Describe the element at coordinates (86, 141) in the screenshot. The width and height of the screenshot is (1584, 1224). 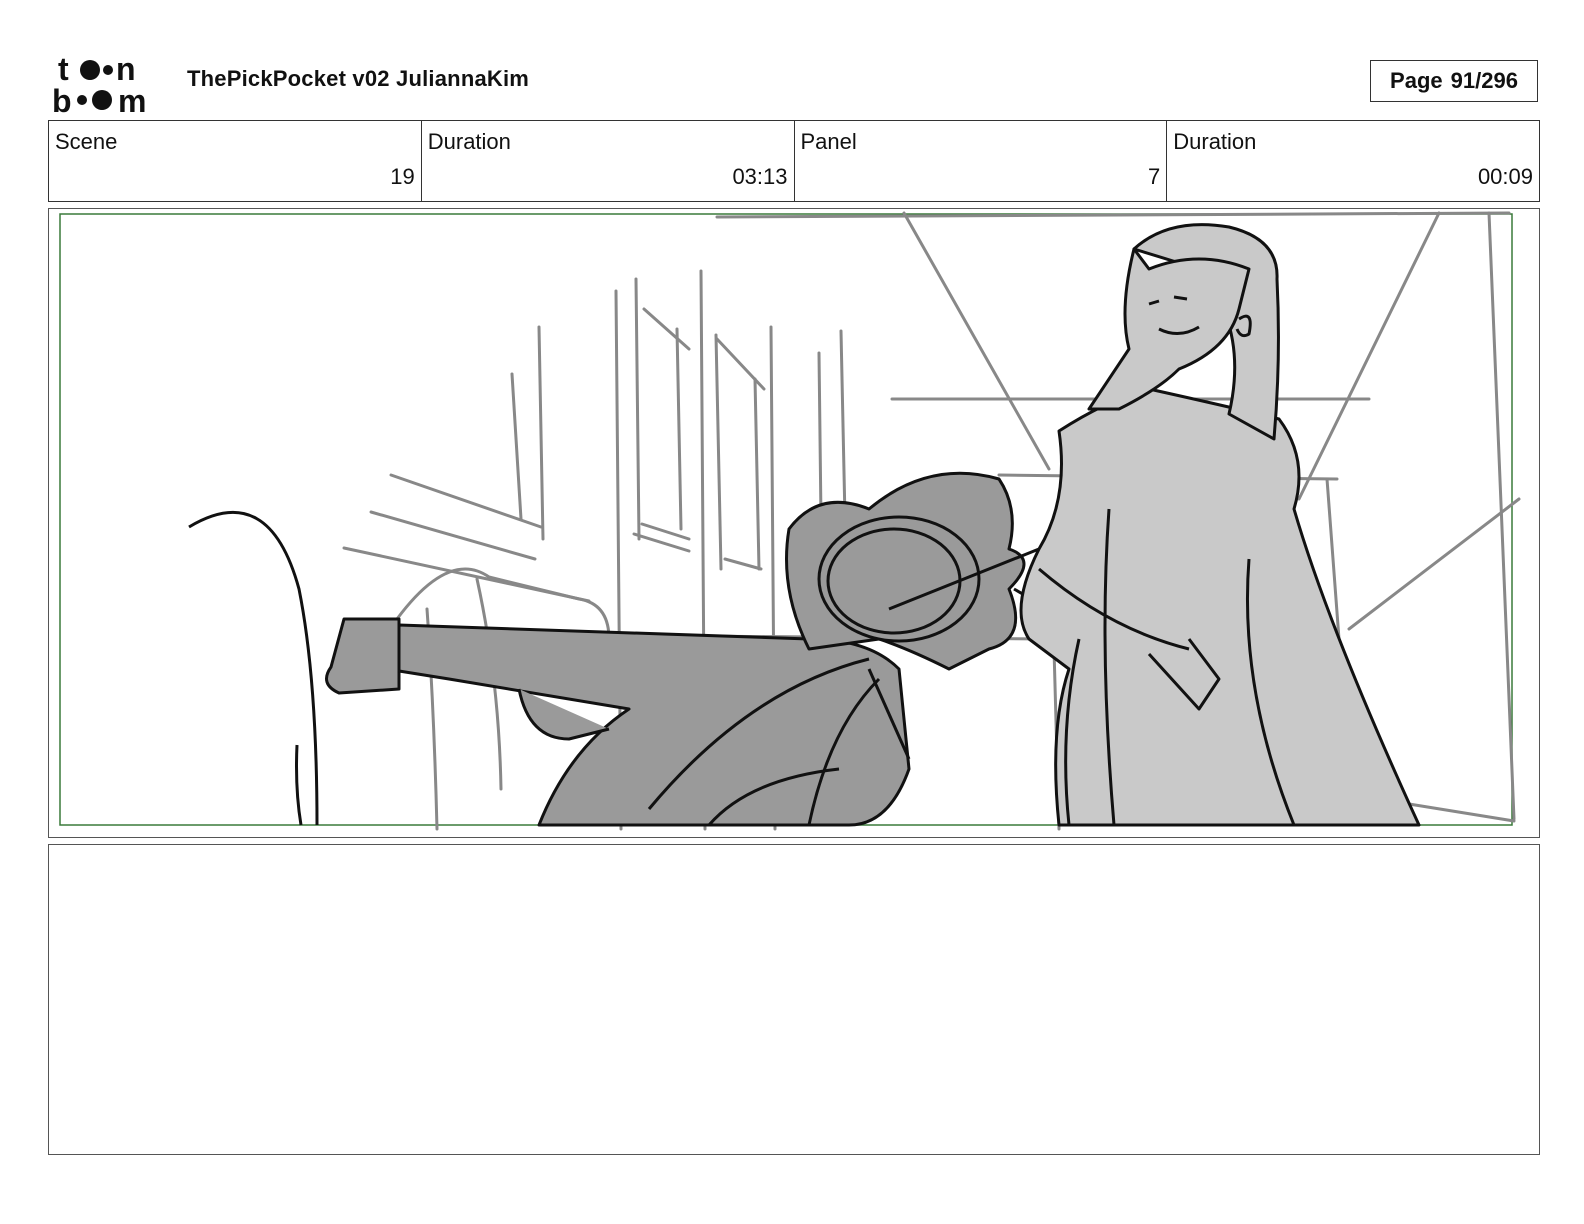
I see `scene-label: Scene` at that location.